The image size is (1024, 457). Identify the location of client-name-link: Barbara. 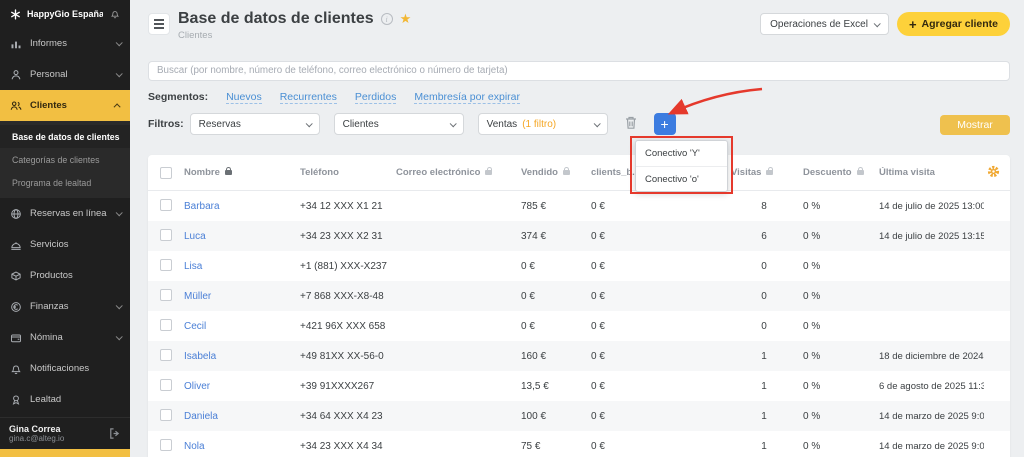
(202, 206).